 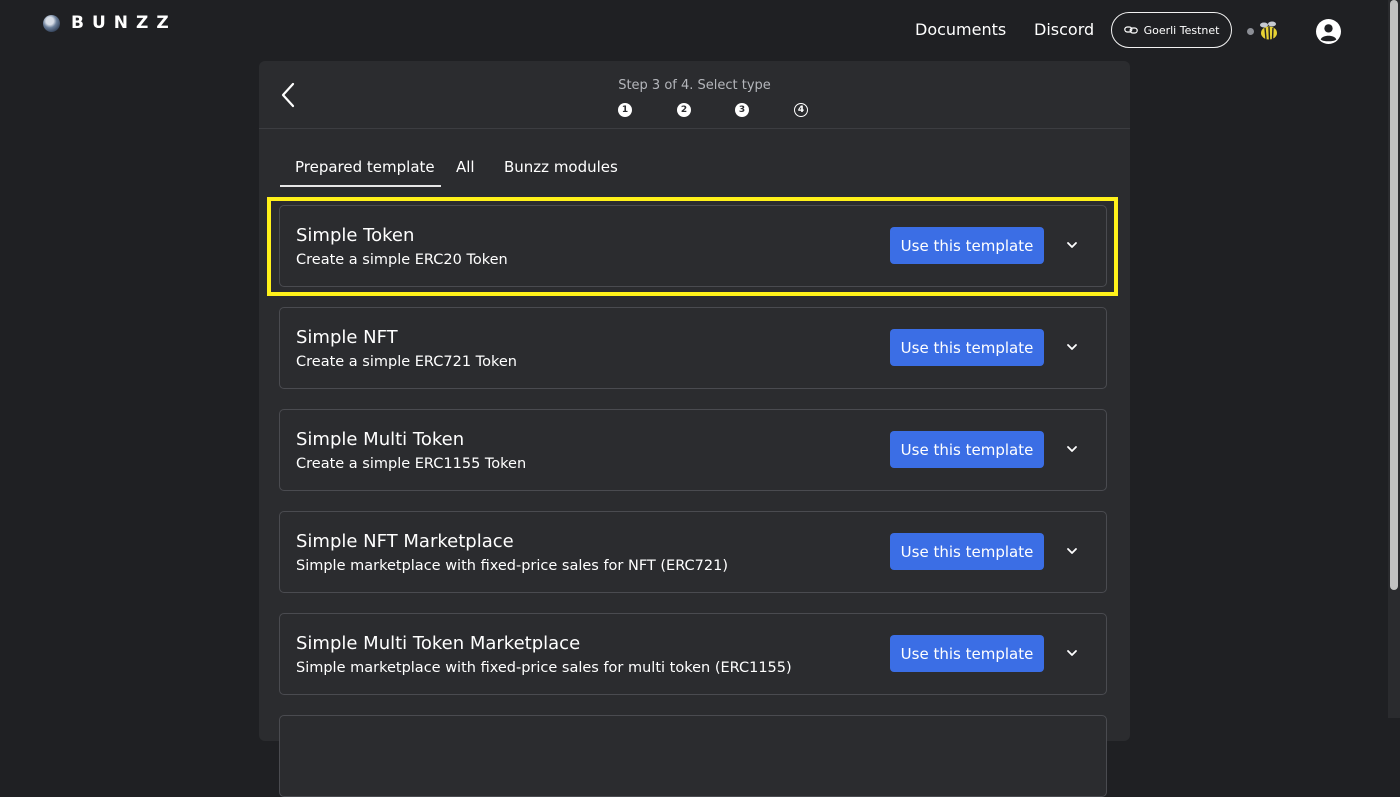 I want to click on network-button: Goerli Testnet, so click(x=1171, y=30).